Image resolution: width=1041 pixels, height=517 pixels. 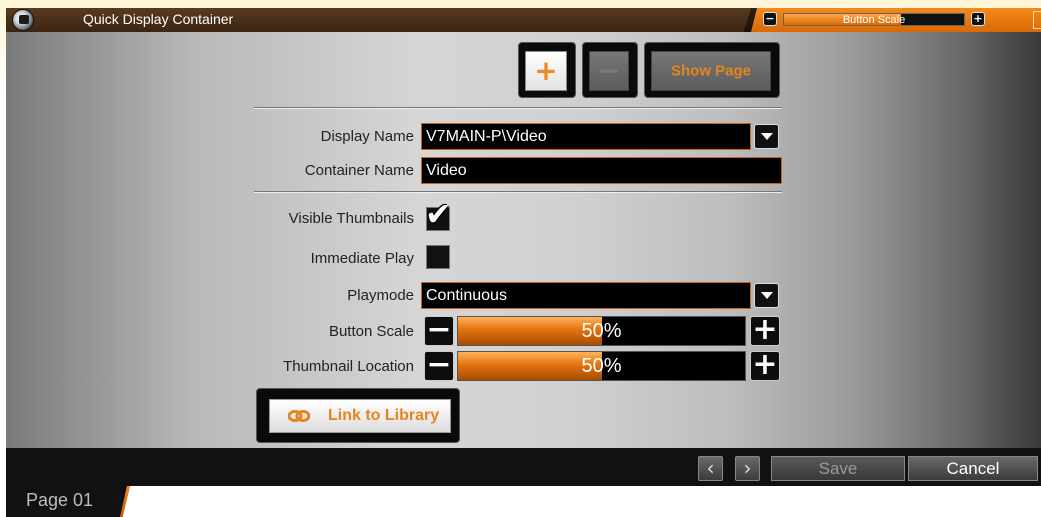 What do you see at coordinates (362, 258) in the screenshot?
I see `immediate-play-label: Immediate Play` at bounding box center [362, 258].